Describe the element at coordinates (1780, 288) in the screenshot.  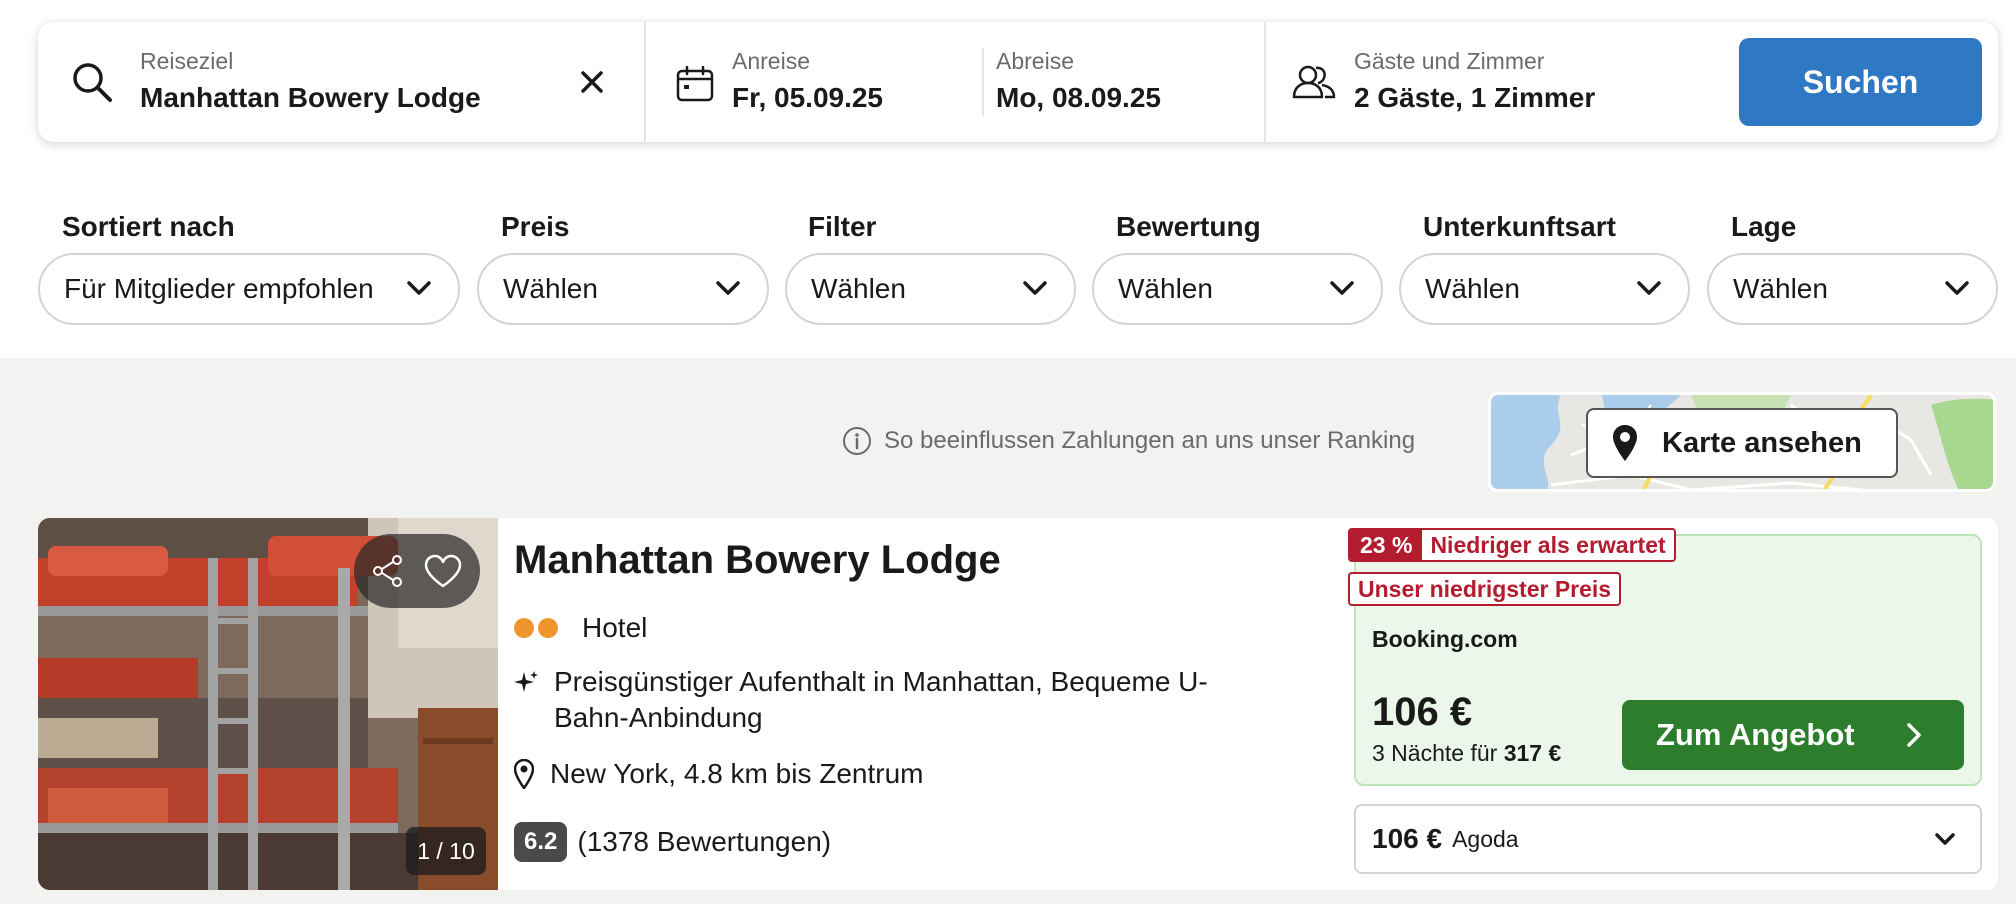
I see `location-select-value: Wählen` at that location.